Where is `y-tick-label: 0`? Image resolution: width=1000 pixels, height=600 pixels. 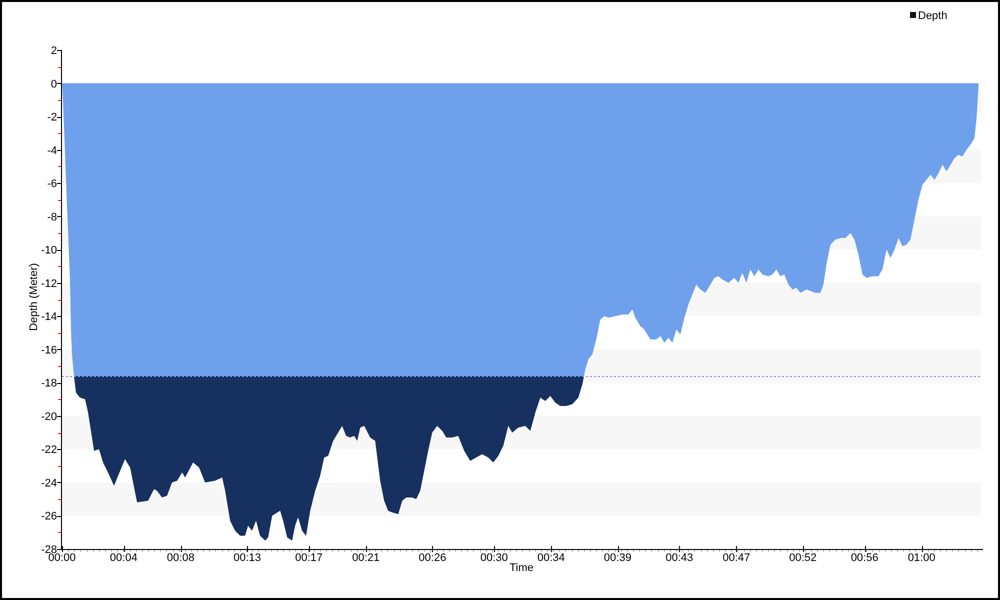 y-tick-label: 0 is located at coordinates (53, 84).